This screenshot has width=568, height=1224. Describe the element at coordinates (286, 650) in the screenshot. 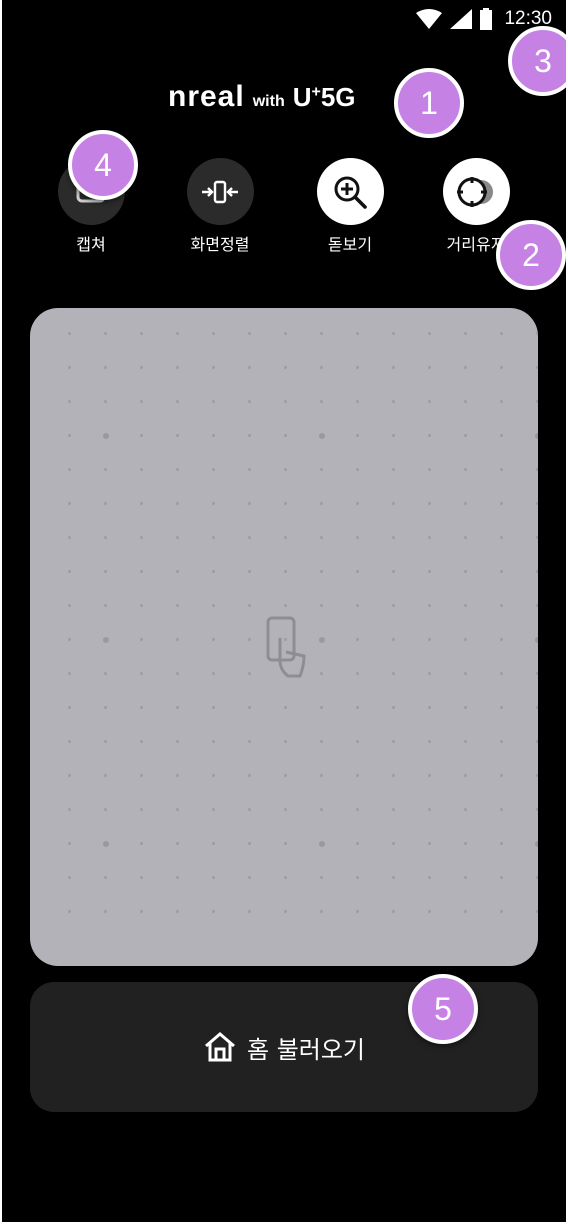

I see `touch-phone-icon` at that location.